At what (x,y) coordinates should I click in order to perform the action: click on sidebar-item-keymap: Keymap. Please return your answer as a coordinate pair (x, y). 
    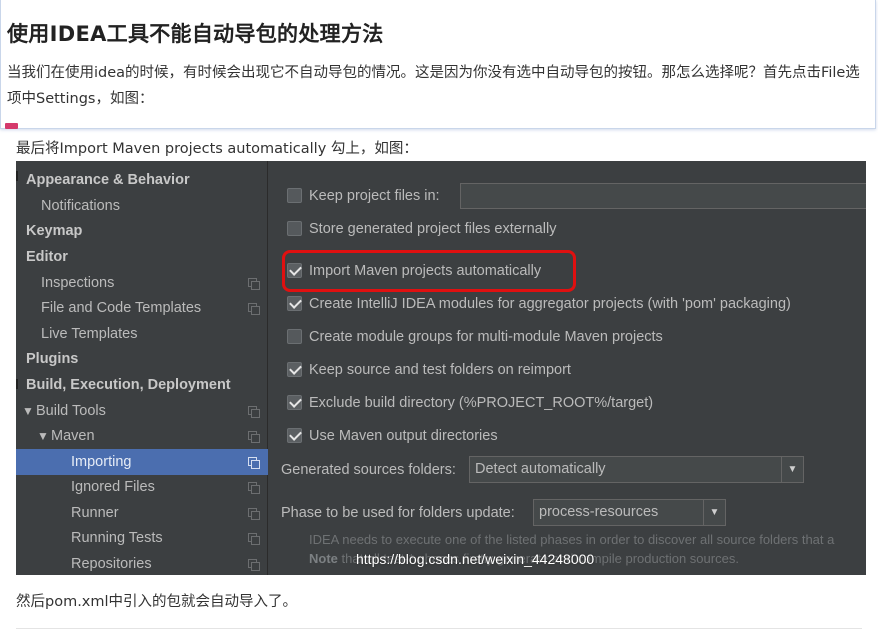
    Looking at the image, I should click on (142, 231).